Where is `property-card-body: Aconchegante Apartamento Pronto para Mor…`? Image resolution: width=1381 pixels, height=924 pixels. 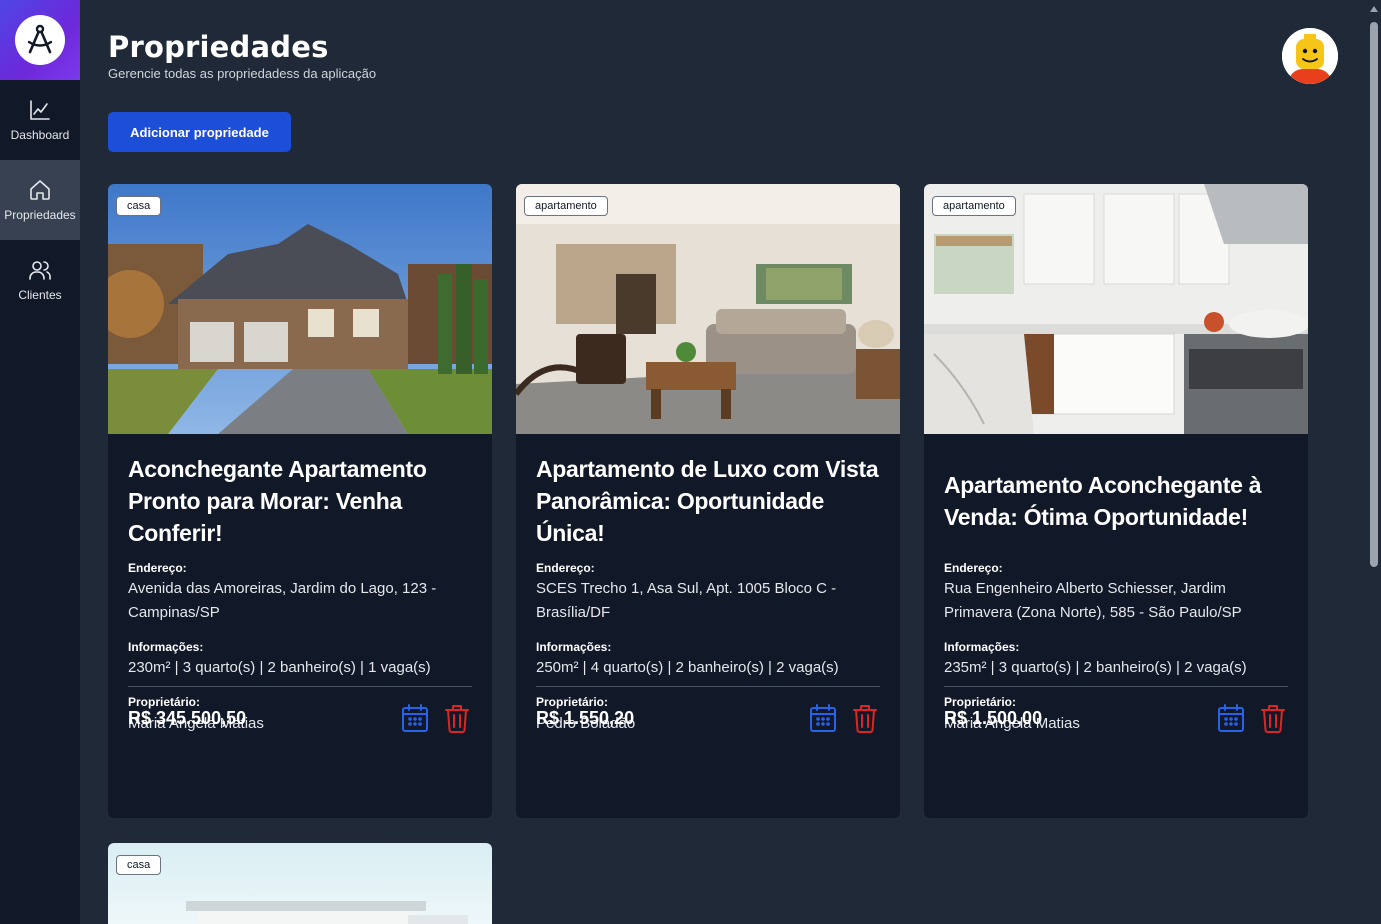 property-card-body: Aconchegante Apartamento Pronto para Mor… is located at coordinates (300, 626).